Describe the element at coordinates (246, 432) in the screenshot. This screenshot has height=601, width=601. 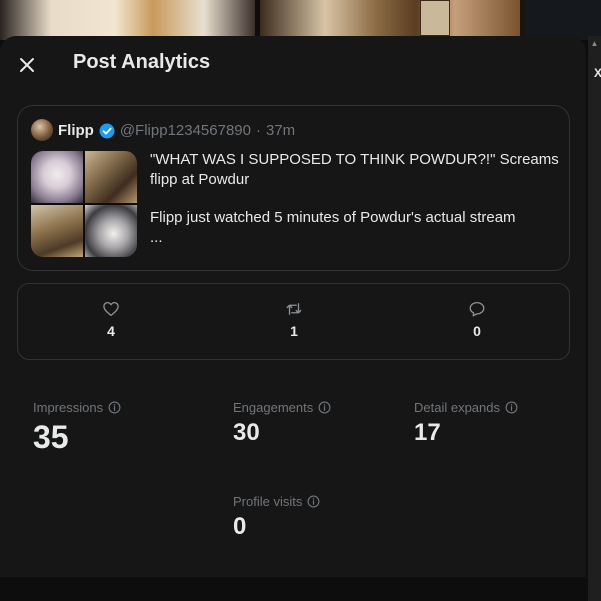
I see `engagements-value: 30` at that location.